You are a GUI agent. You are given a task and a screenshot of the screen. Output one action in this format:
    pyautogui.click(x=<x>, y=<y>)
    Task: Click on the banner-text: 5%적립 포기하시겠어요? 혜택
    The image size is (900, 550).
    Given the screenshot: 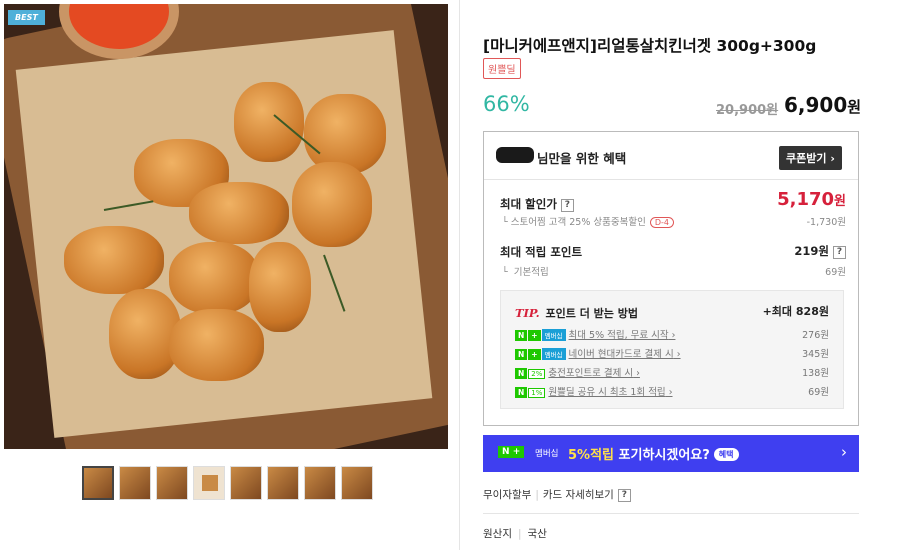 What is the action you would take?
    pyautogui.click(x=653, y=453)
    